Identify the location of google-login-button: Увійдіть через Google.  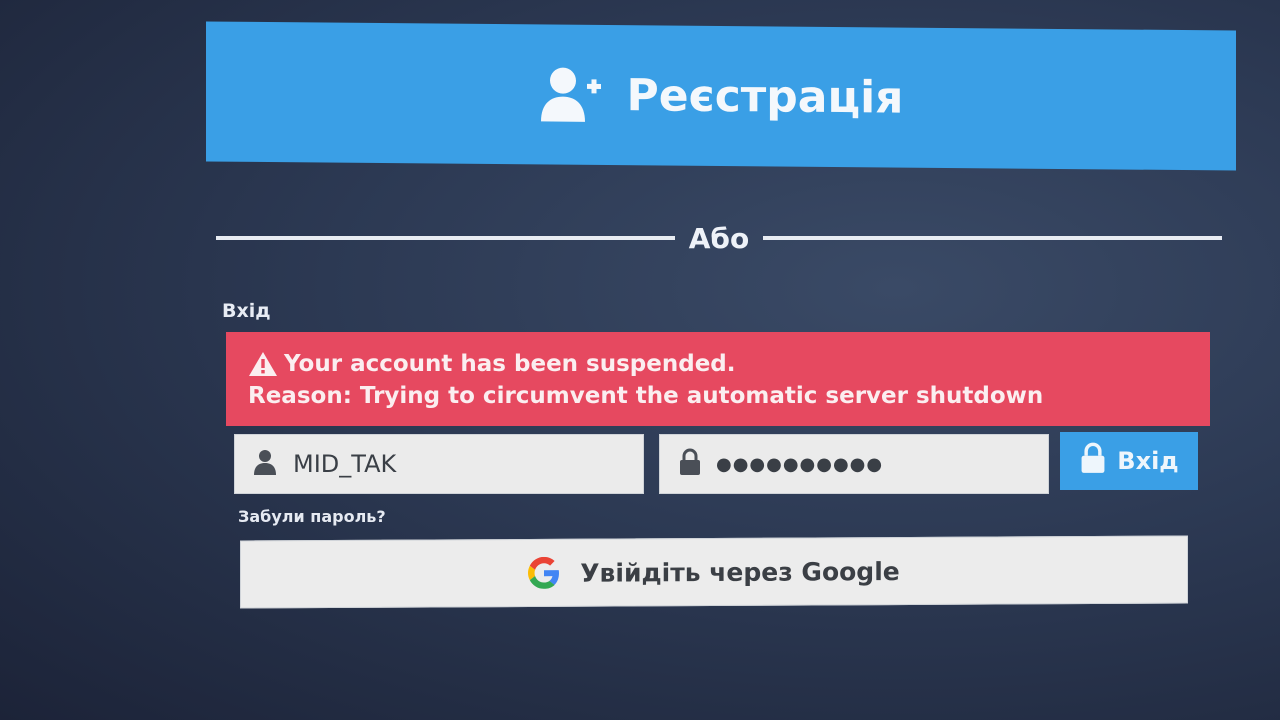
(714, 572).